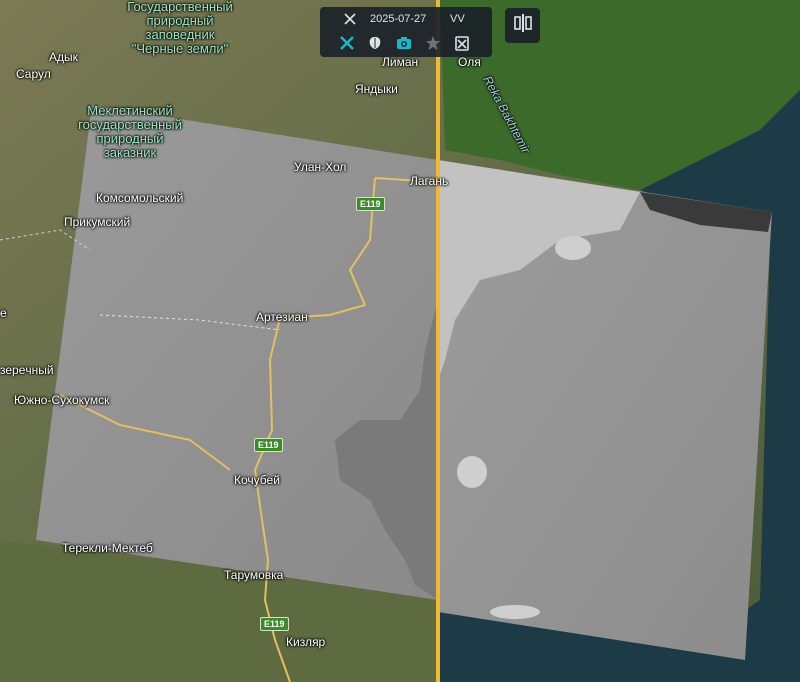 The height and width of the screenshot is (682, 800). What do you see at coordinates (469, 62) in the screenshot?
I see `label-olya: Оля` at bounding box center [469, 62].